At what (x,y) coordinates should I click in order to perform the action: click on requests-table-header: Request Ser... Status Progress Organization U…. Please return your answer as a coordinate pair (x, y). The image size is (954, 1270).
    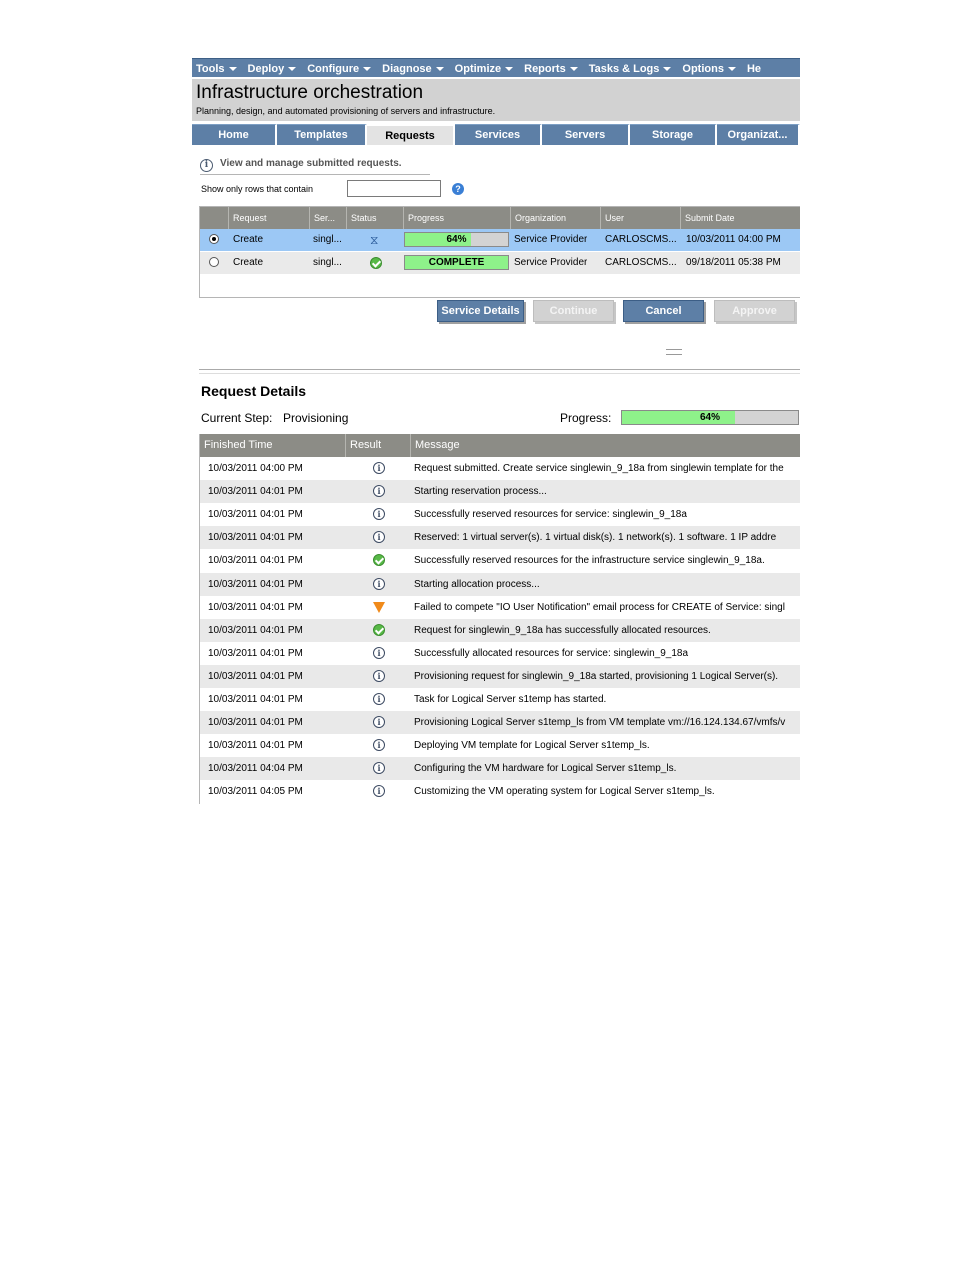
    Looking at the image, I should click on (500, 218).